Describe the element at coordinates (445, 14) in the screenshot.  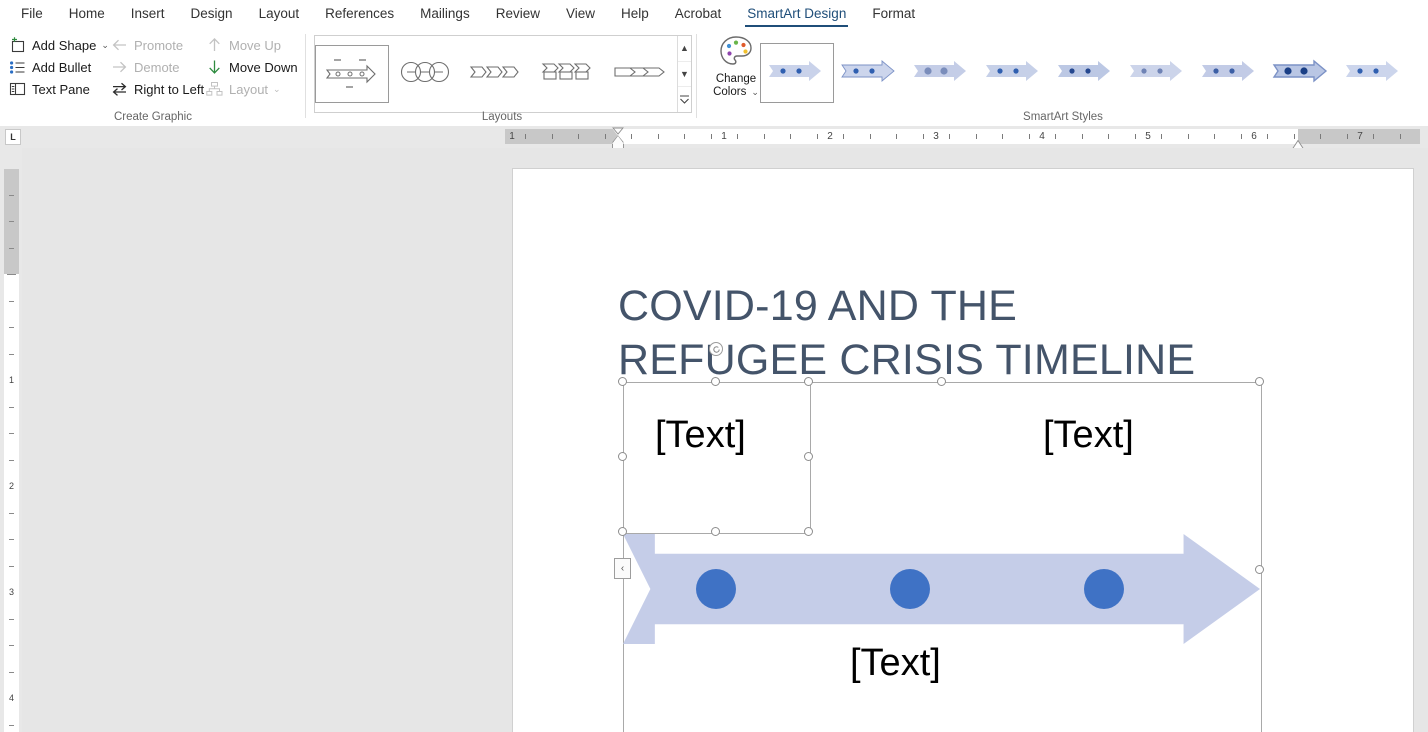
I see `ribbon-tab-mailings: Mailings` at that location.